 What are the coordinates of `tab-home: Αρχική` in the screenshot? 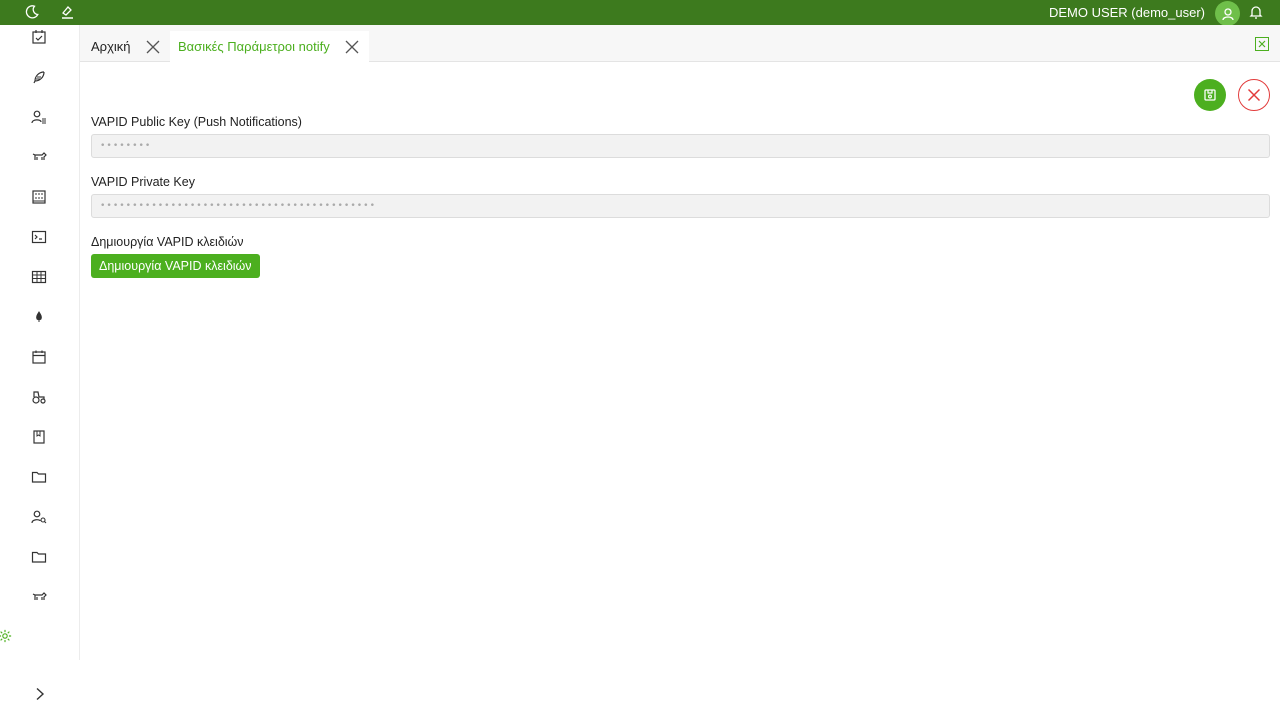 It's located at (121, 46).